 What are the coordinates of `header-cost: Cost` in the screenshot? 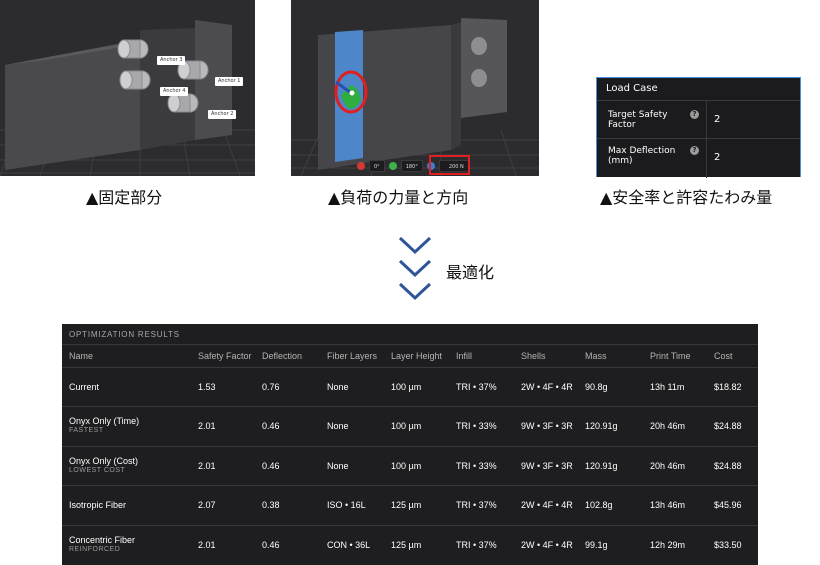 It's located at (723, 356).